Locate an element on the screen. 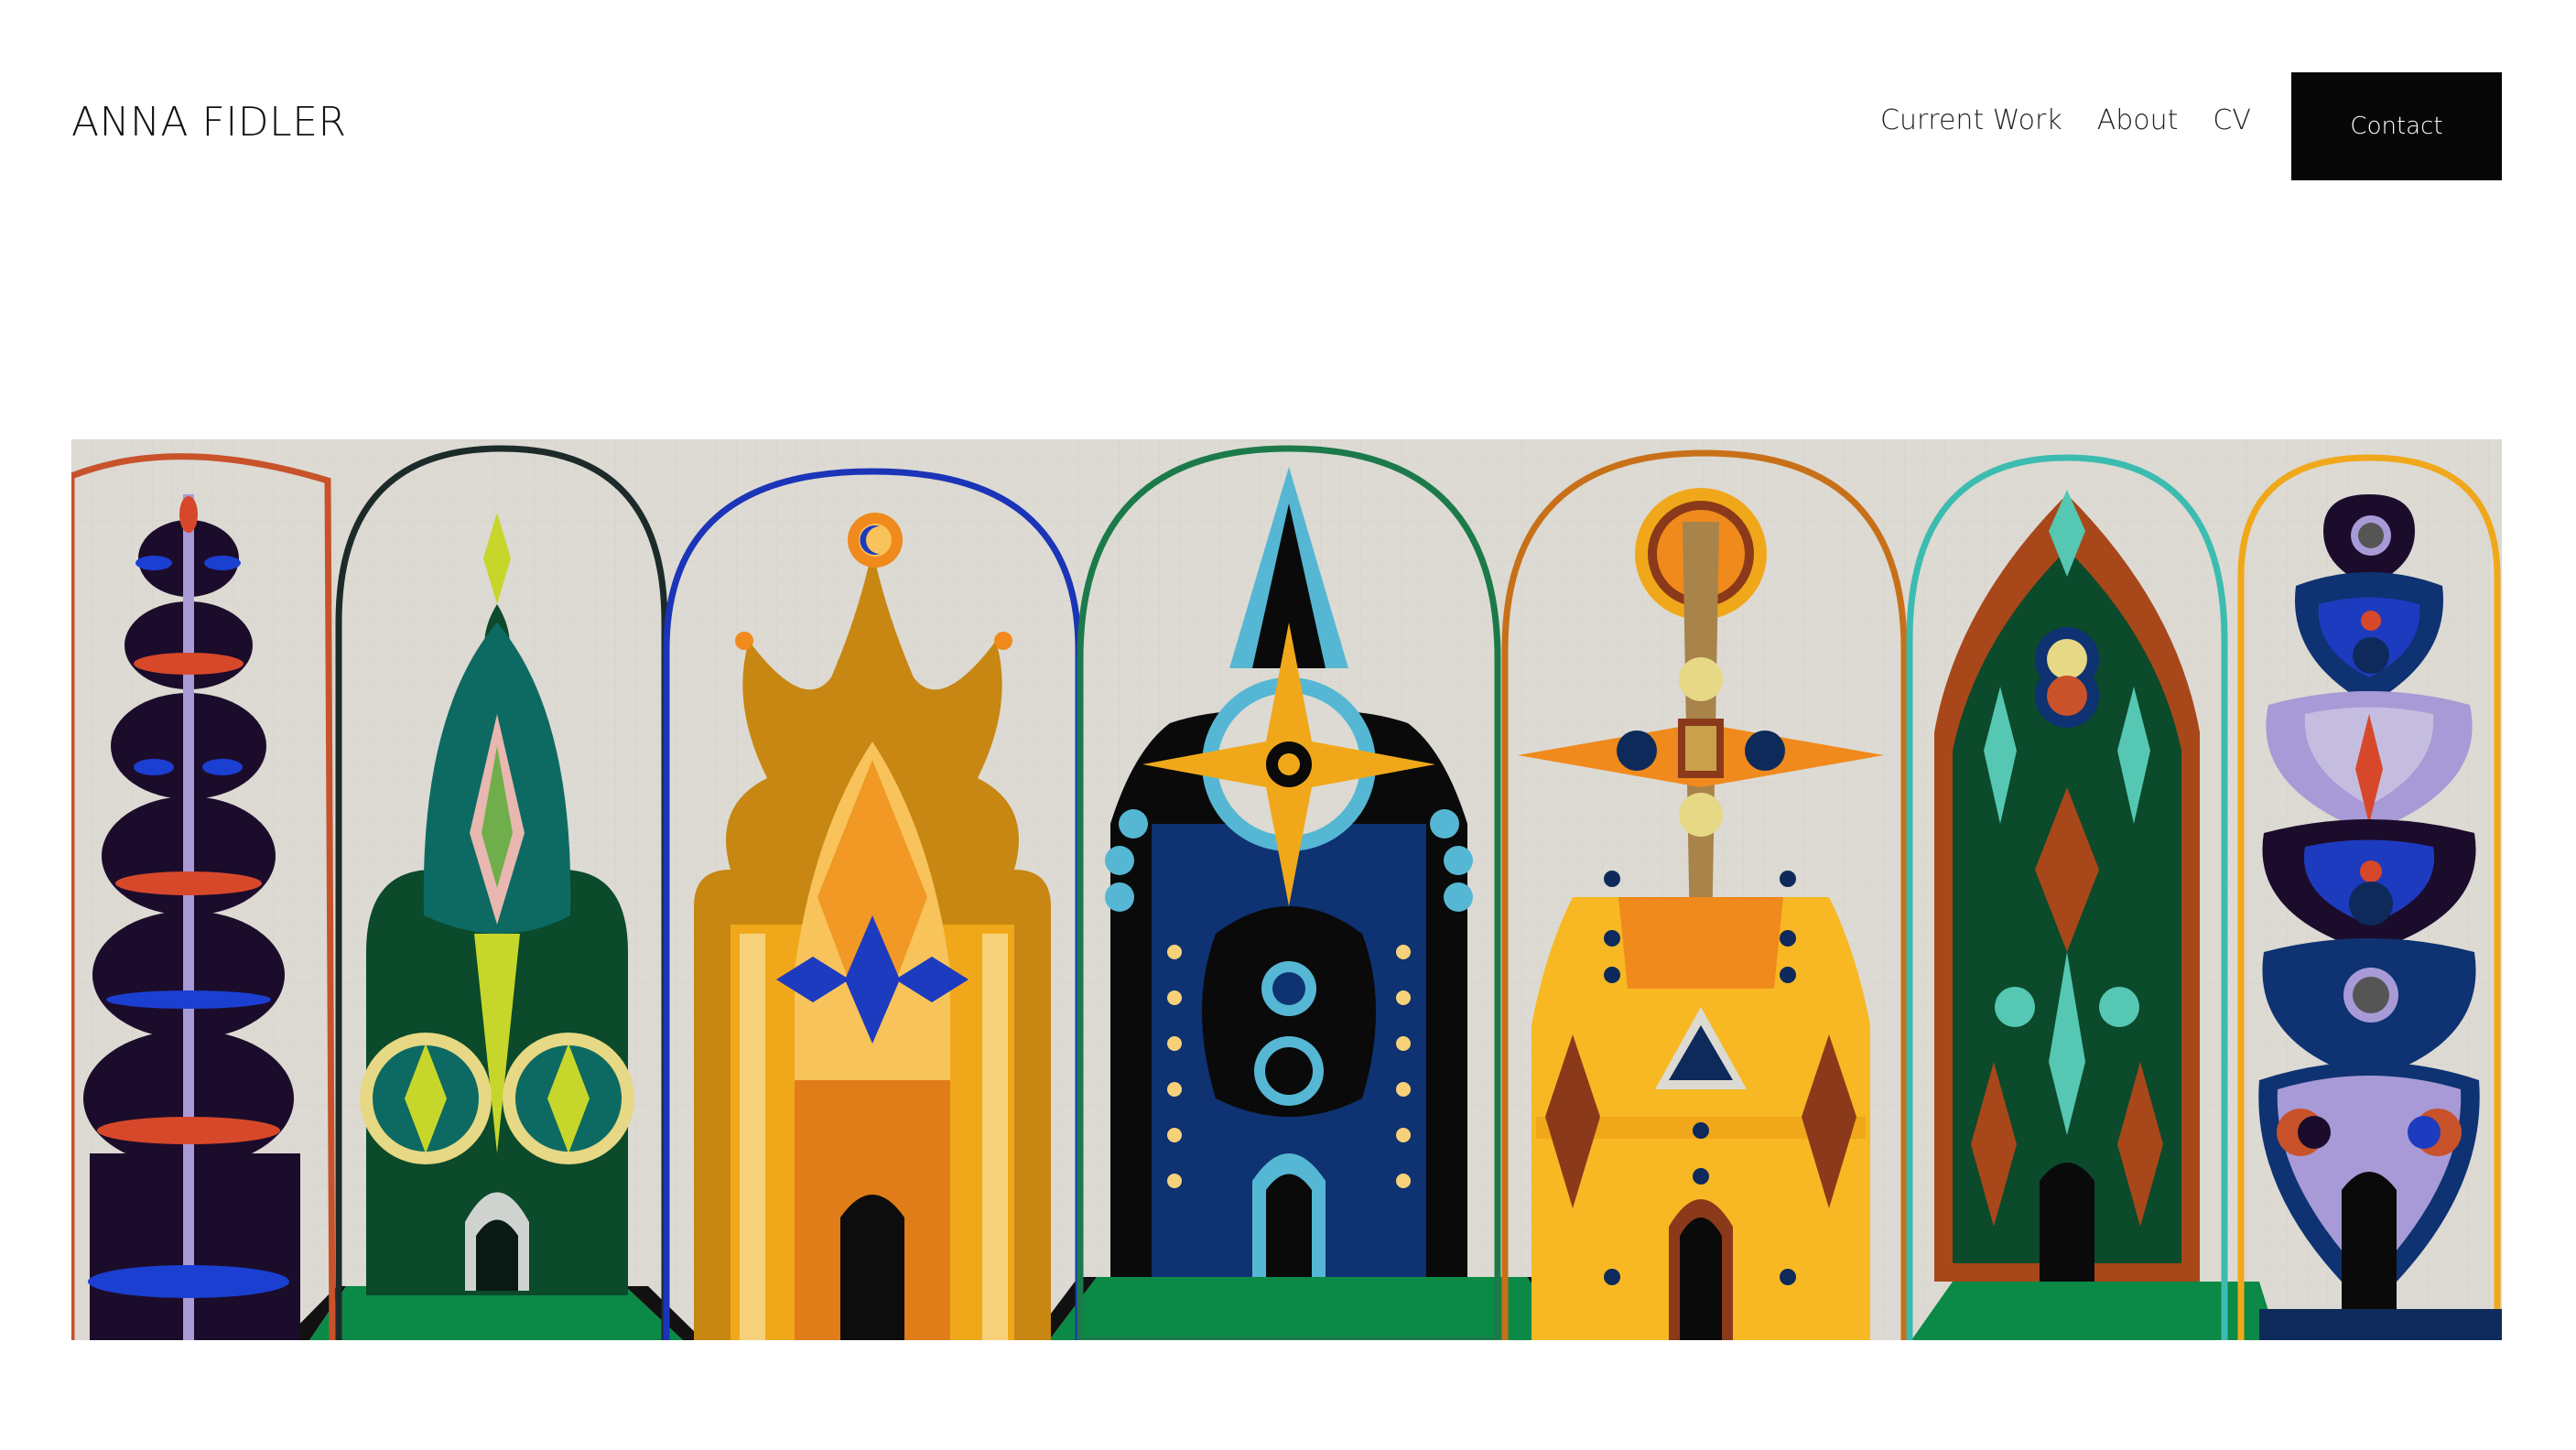 This screenshot has width=2576, height=1450. nav-current-work: Current Work is located at coordinates (1971, 120).